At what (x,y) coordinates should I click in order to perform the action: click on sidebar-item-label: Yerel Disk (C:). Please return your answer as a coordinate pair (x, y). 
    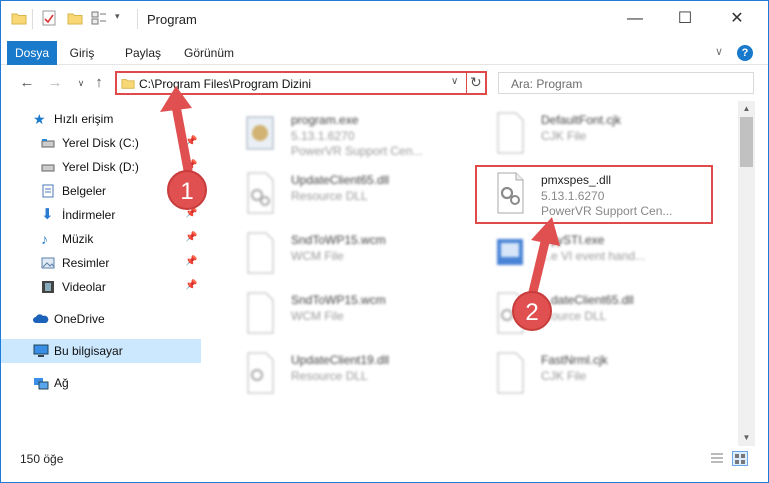
    Looking at the image, I should click on (100, 143).